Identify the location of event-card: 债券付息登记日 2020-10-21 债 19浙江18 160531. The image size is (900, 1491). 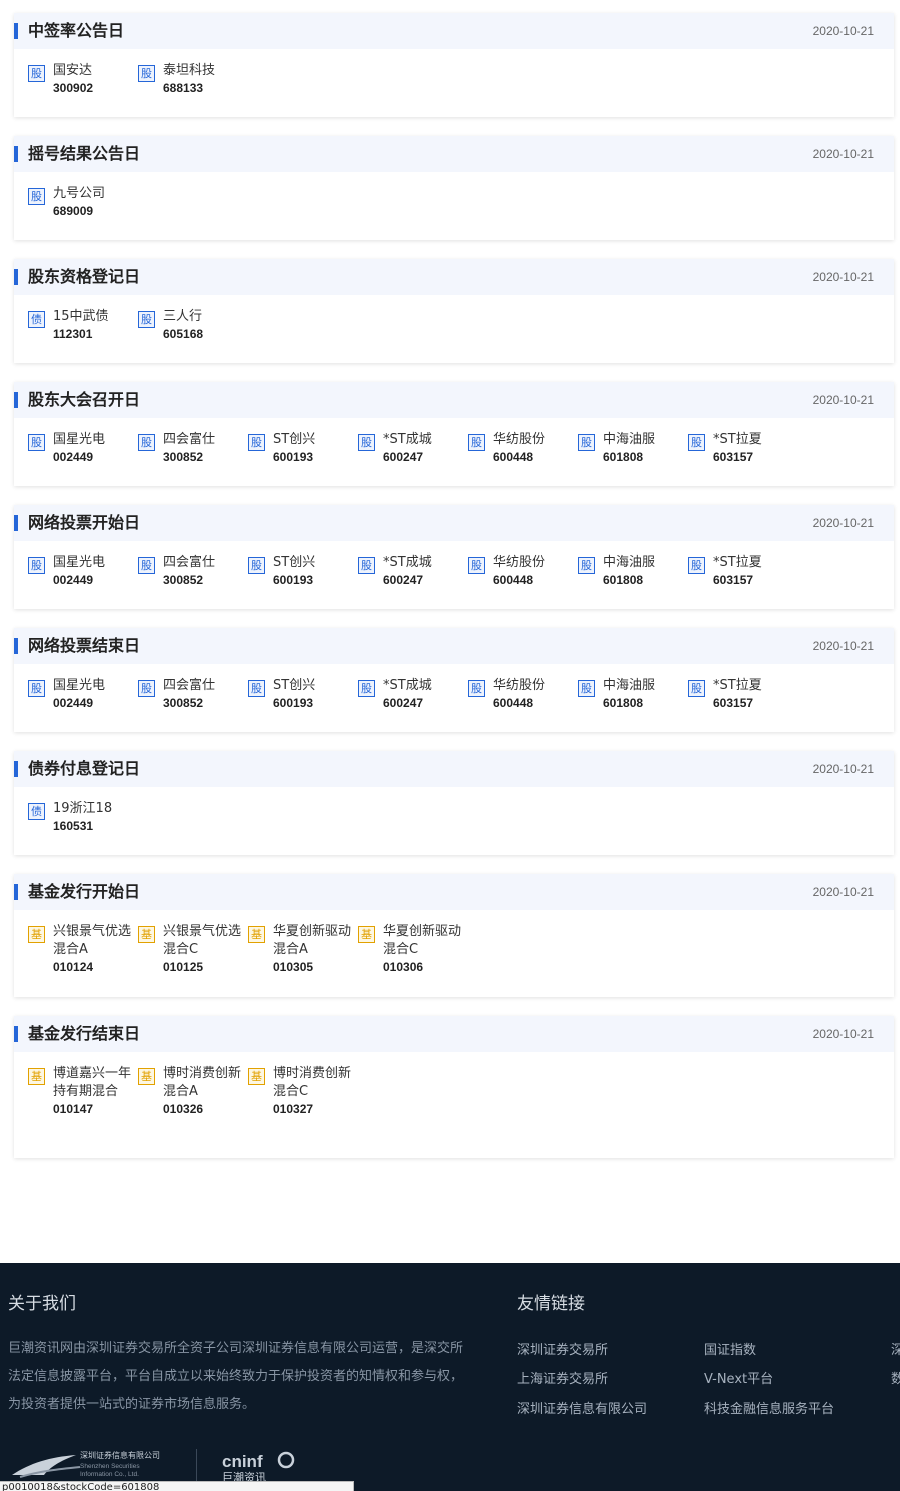
(454, 803).